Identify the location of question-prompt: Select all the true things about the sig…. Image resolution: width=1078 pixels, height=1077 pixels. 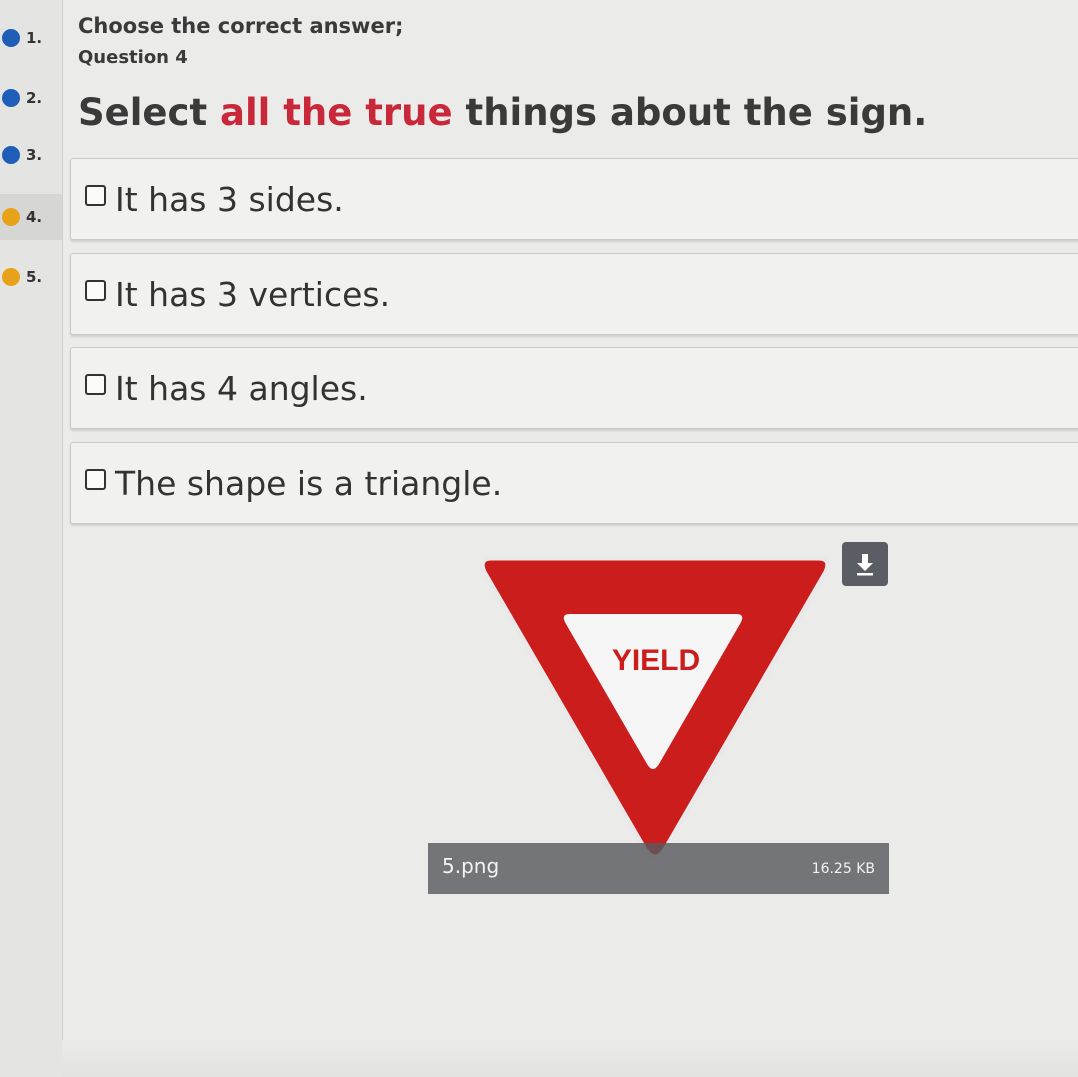
(502, 112).